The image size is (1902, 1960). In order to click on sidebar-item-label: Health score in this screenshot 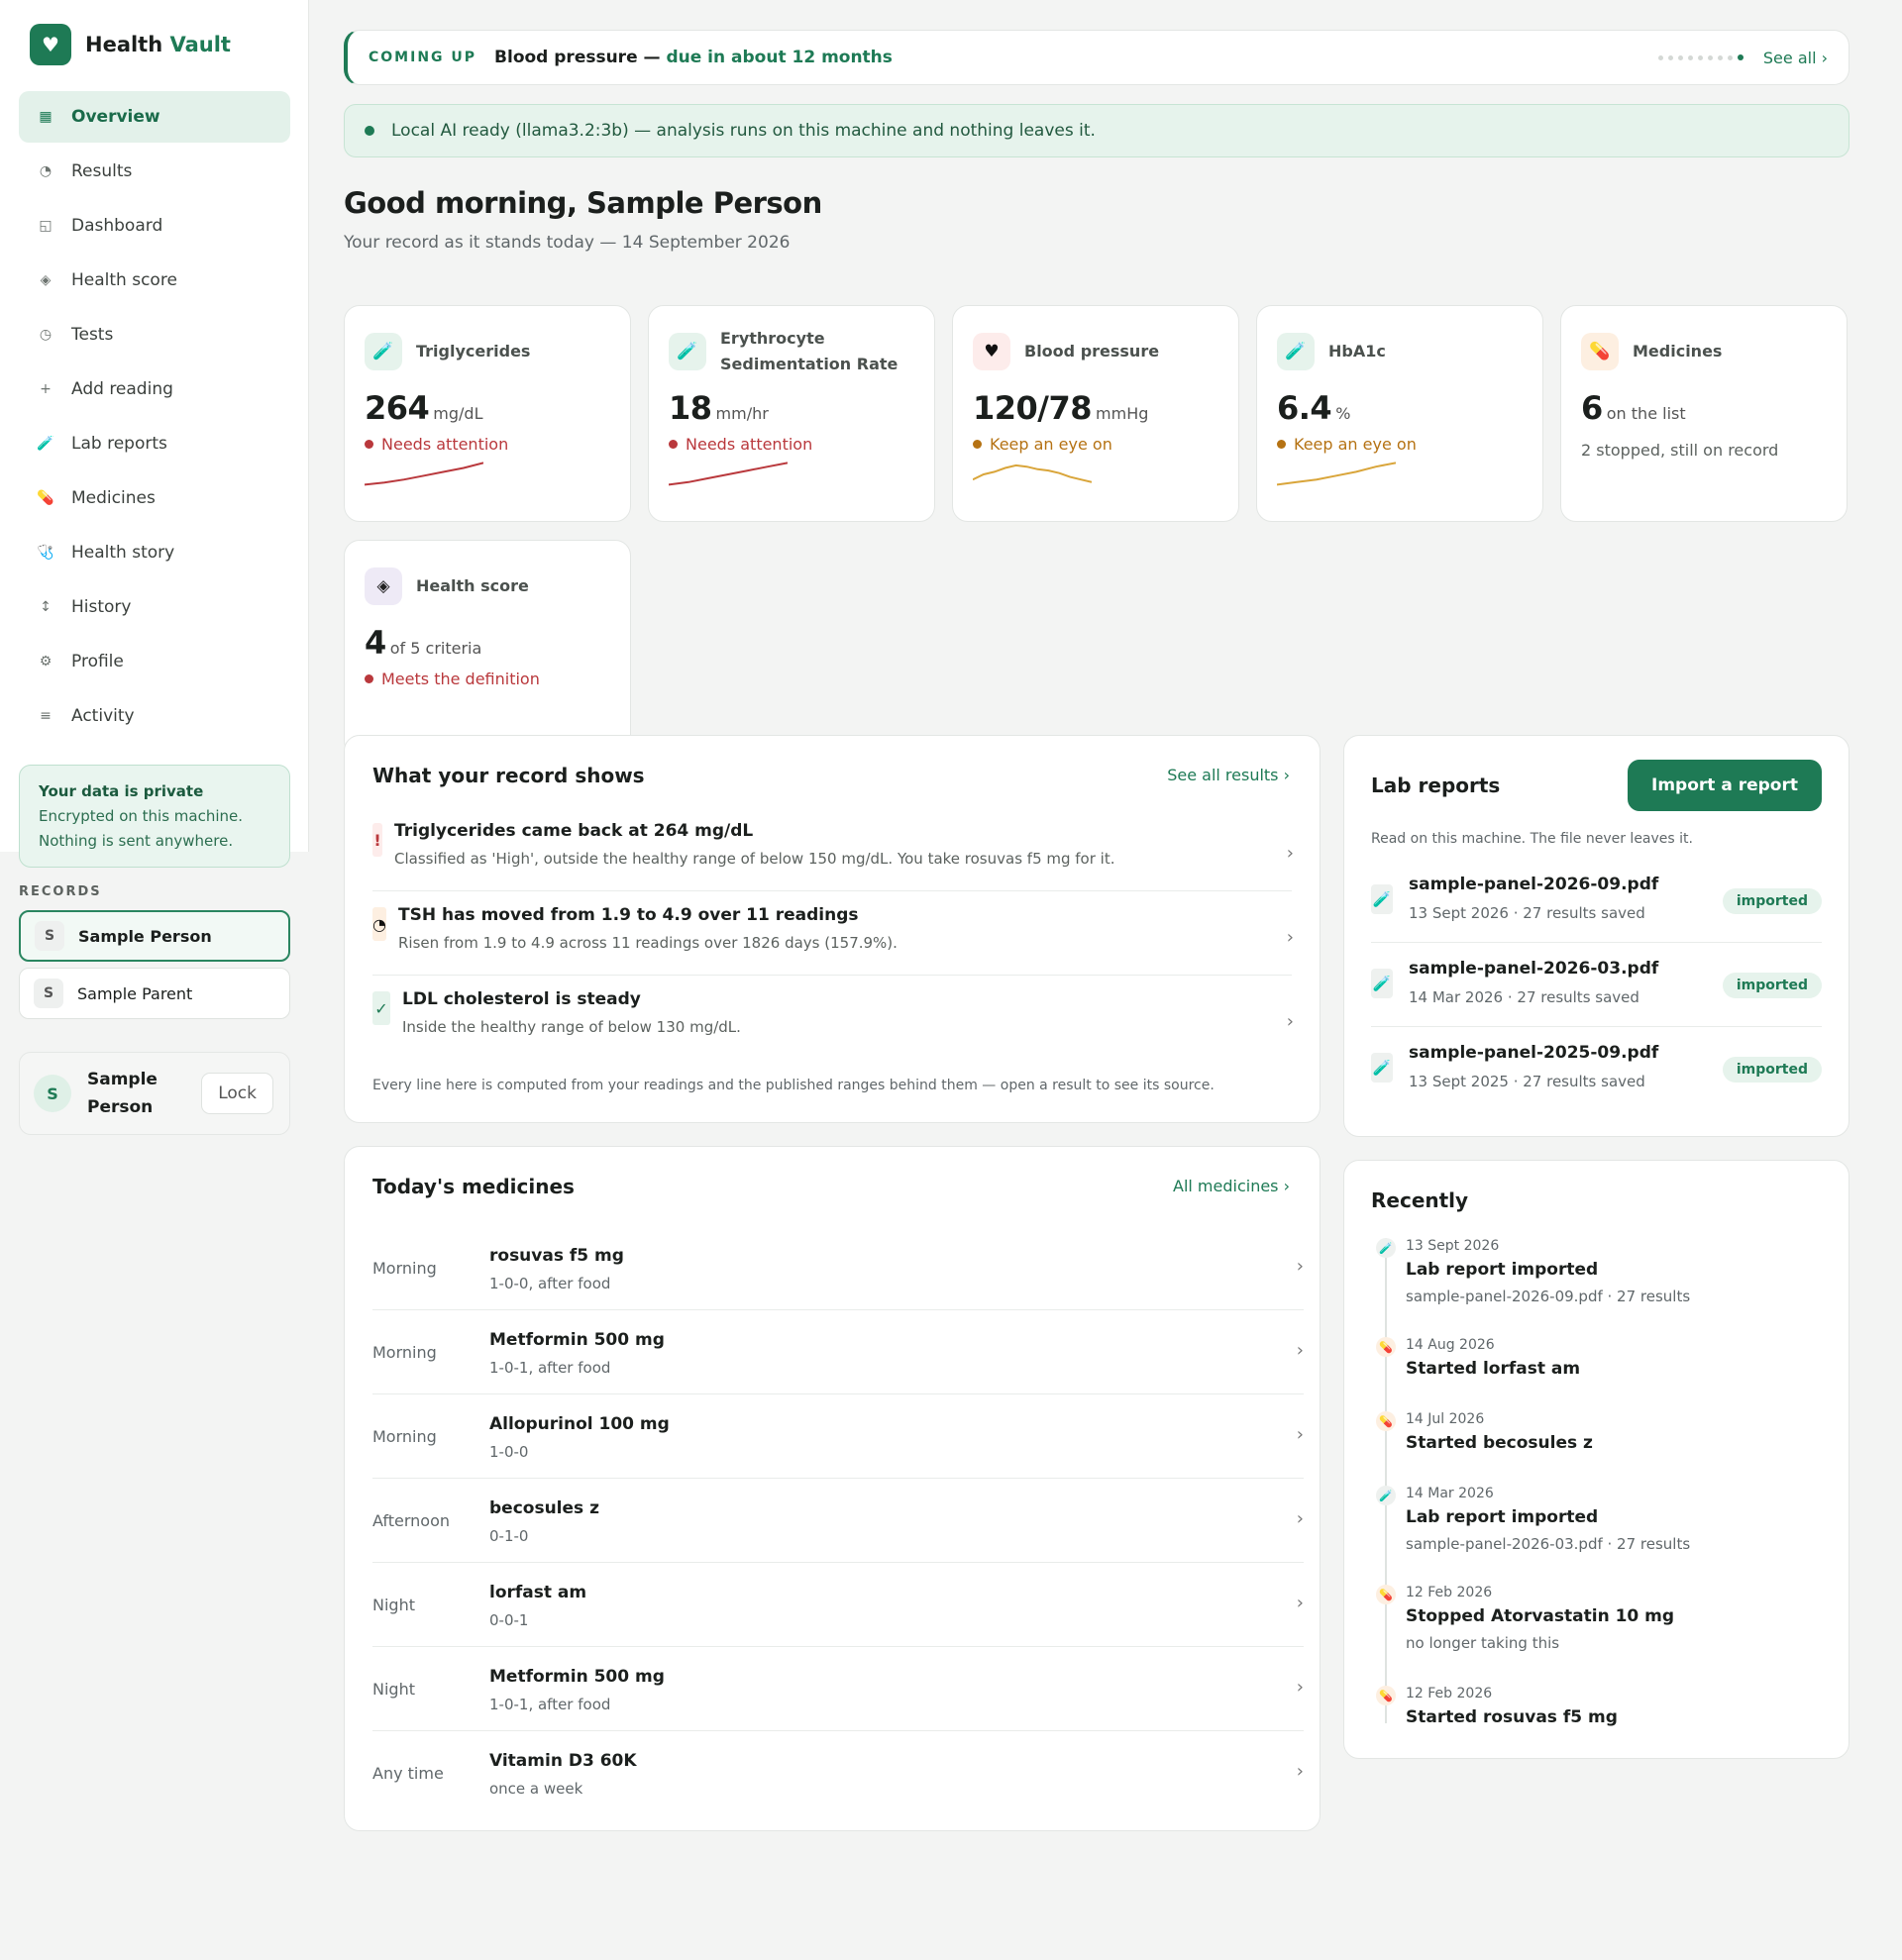, I will do `click(124, 280)`.